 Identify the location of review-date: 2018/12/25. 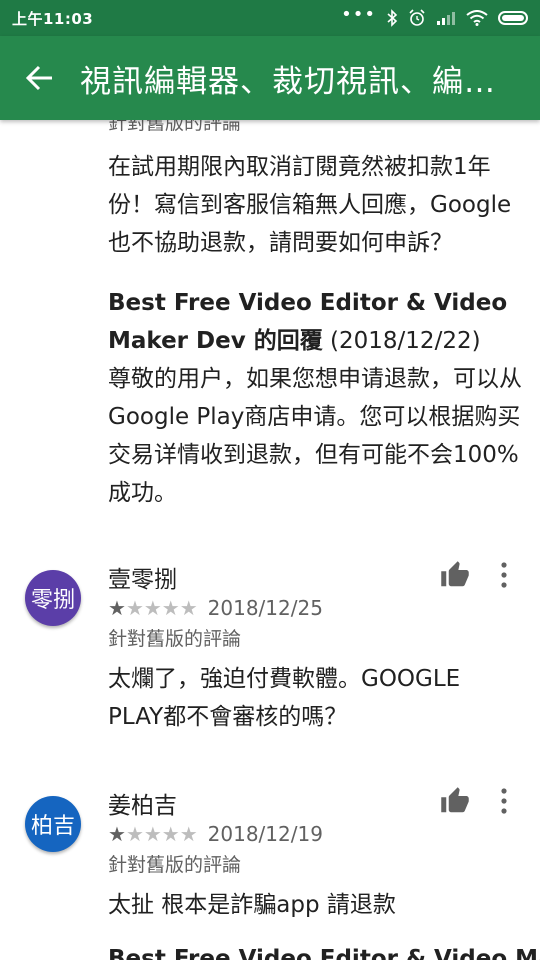
(265, 608).